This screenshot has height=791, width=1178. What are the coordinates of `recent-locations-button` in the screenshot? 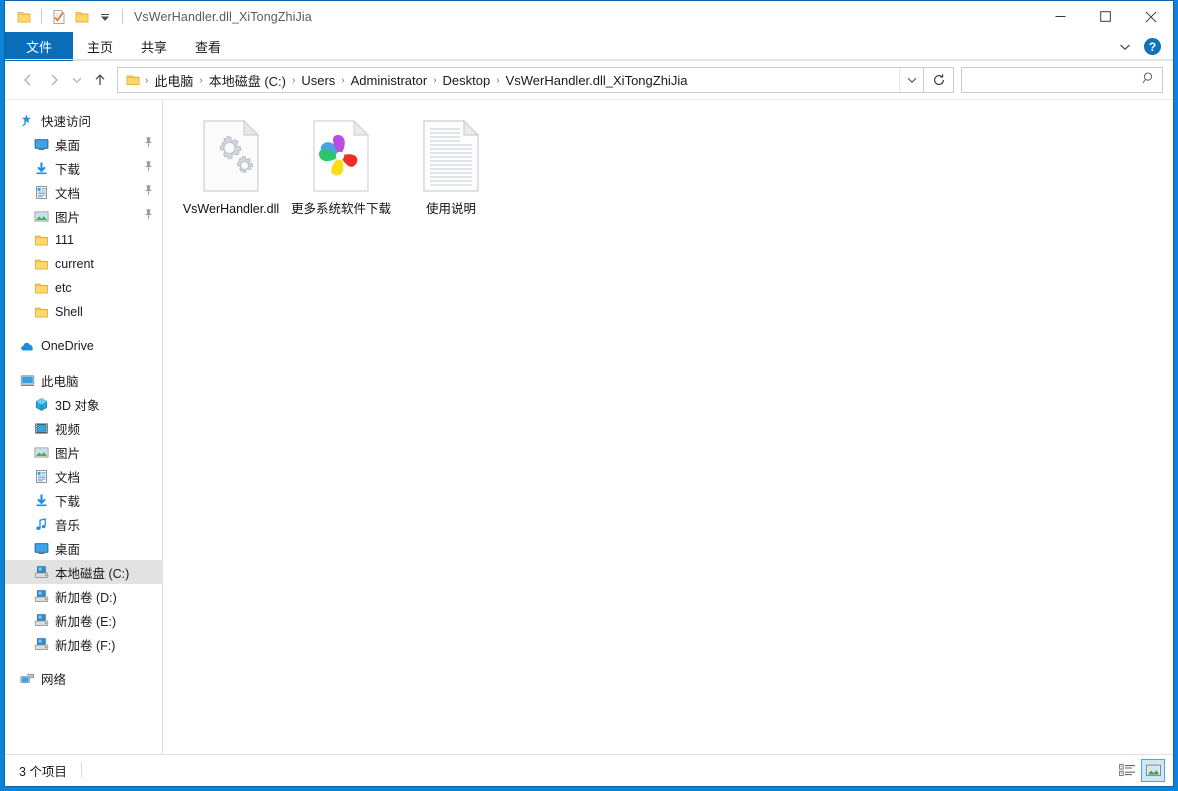 It's located at (77, 80).